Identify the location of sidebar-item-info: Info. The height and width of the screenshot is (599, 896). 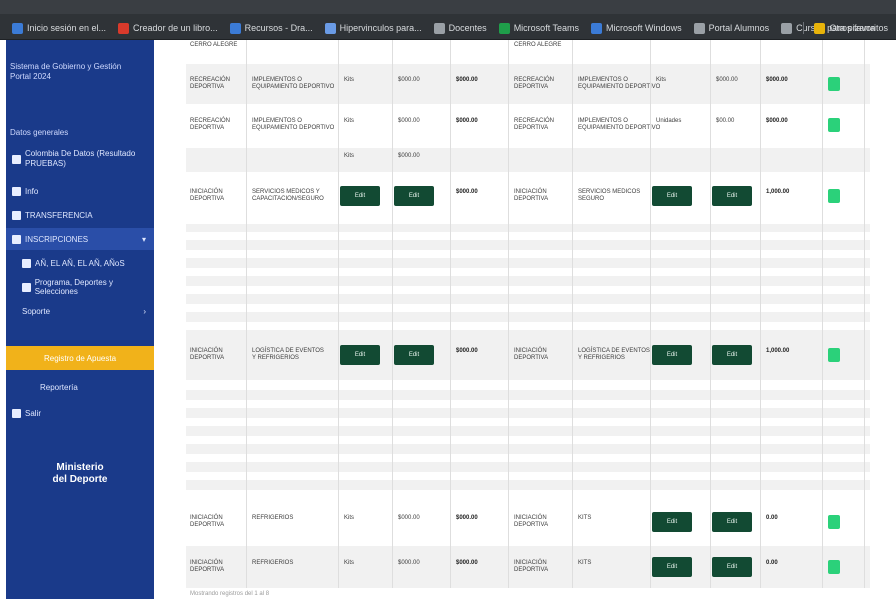
(80, 191).